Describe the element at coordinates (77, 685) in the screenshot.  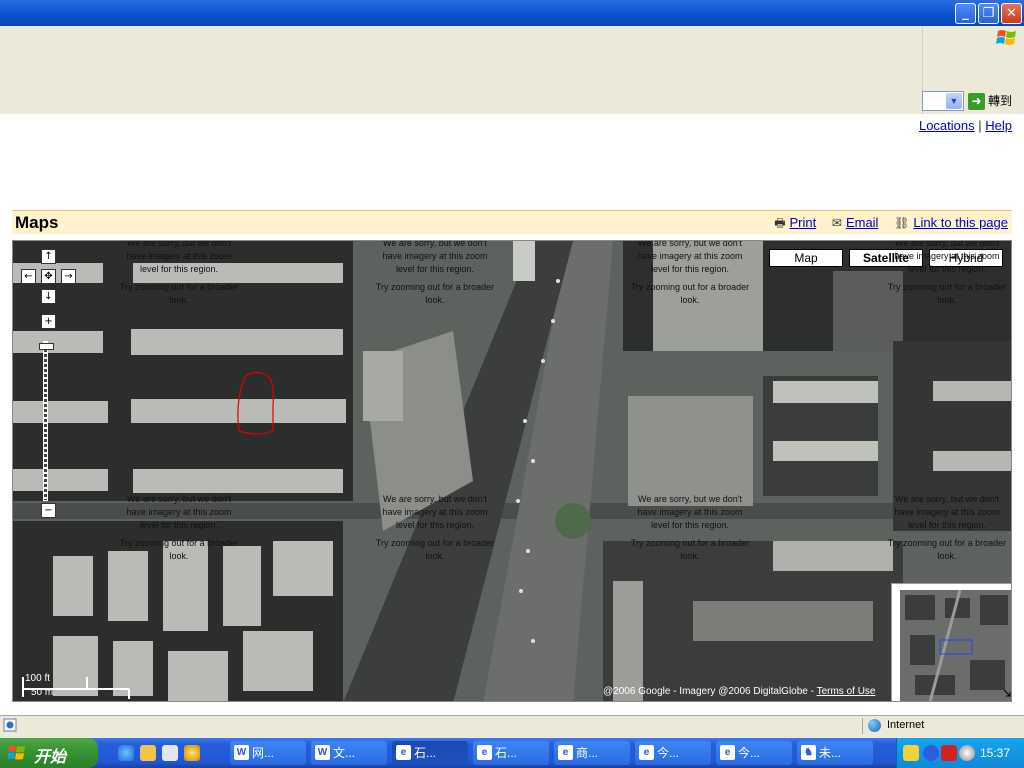
I see `scale-bar: 100 ft 50 m` at that location.